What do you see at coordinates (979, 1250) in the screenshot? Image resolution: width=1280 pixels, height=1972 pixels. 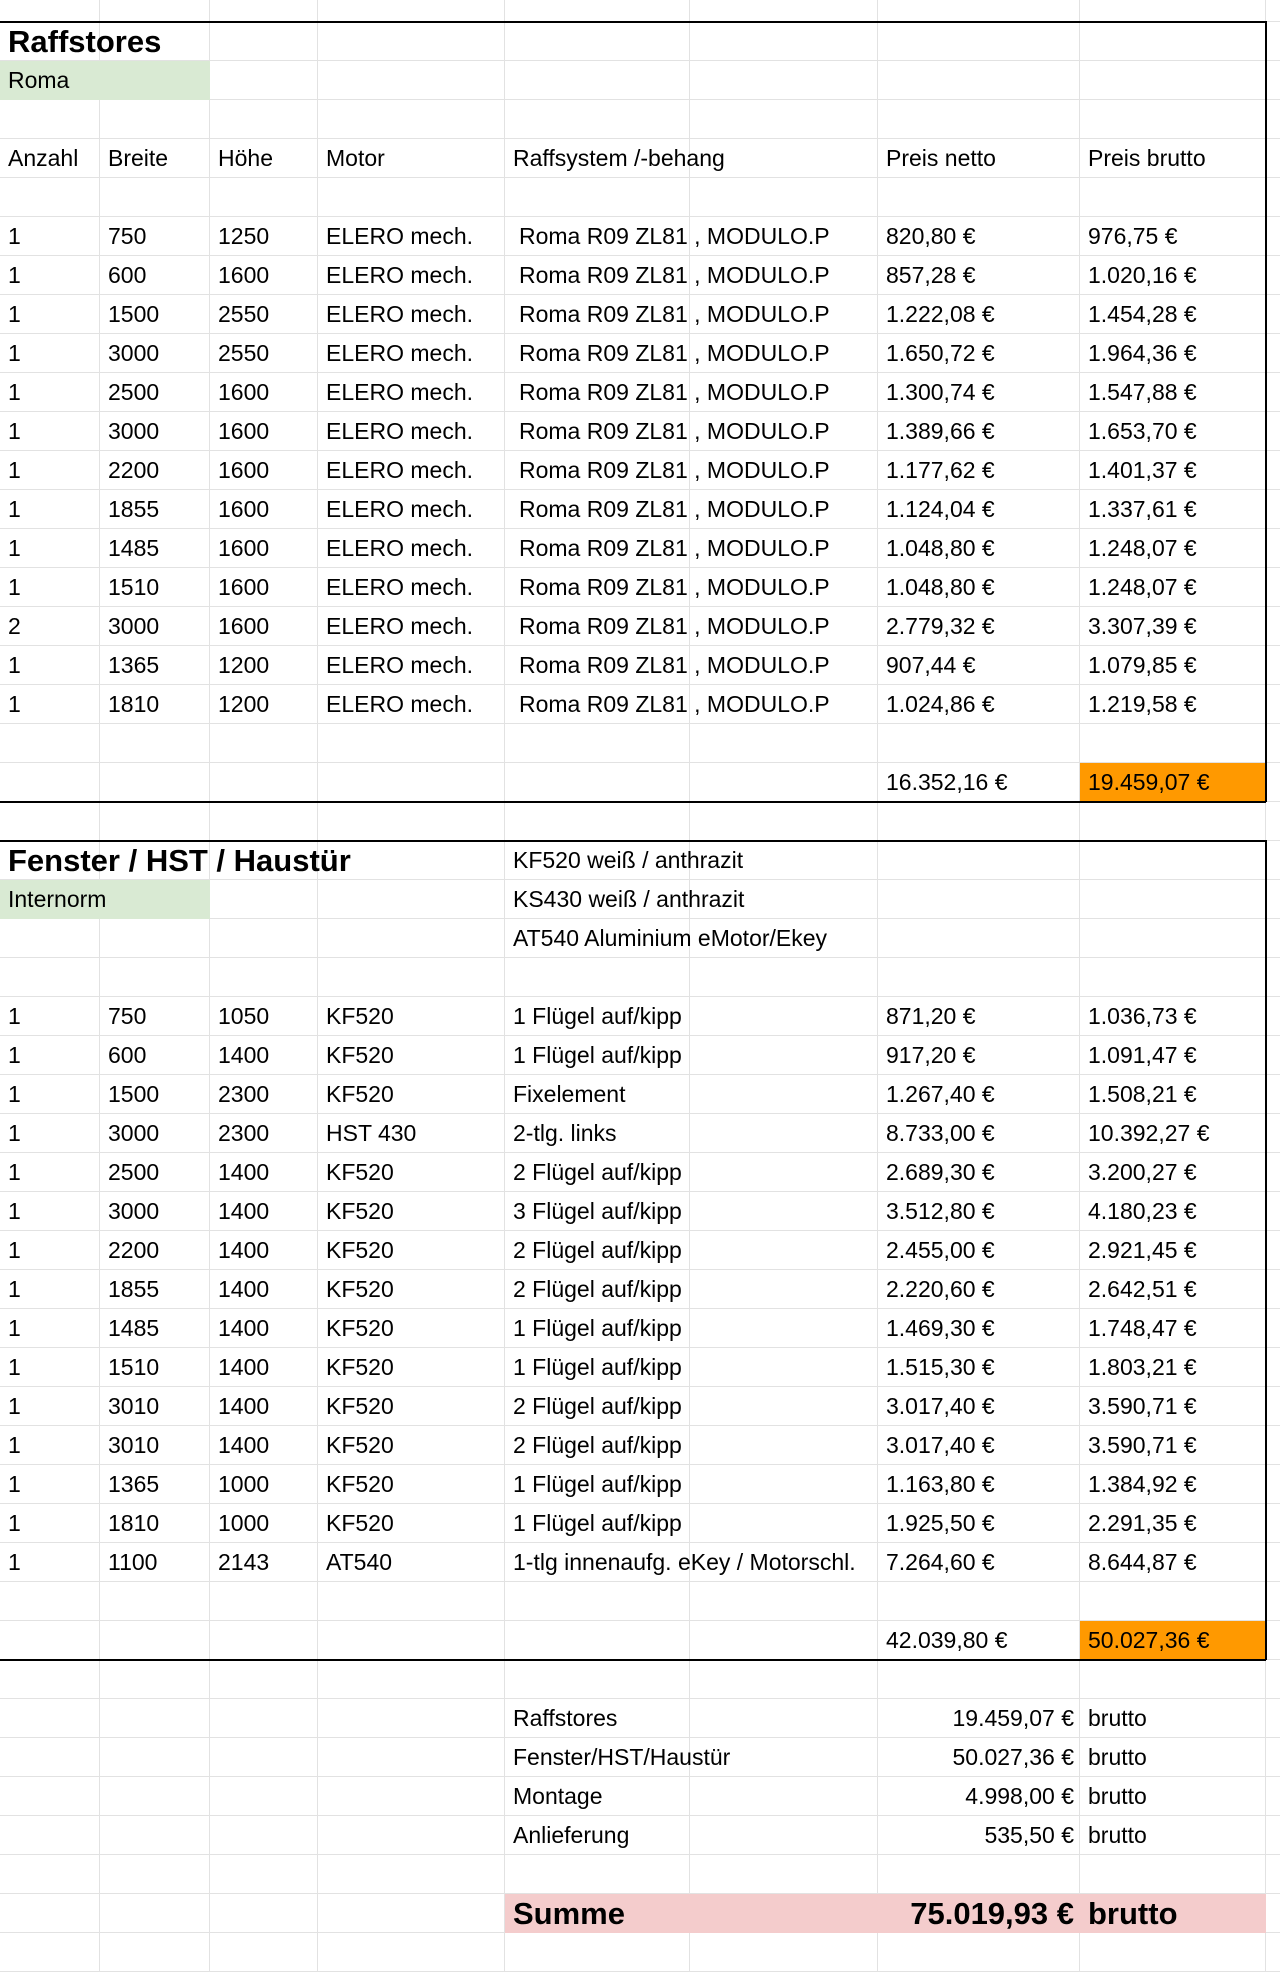 I see `fenster-cell-preis-netto: 2.455,00 €` at bounding box center [979, 1250].